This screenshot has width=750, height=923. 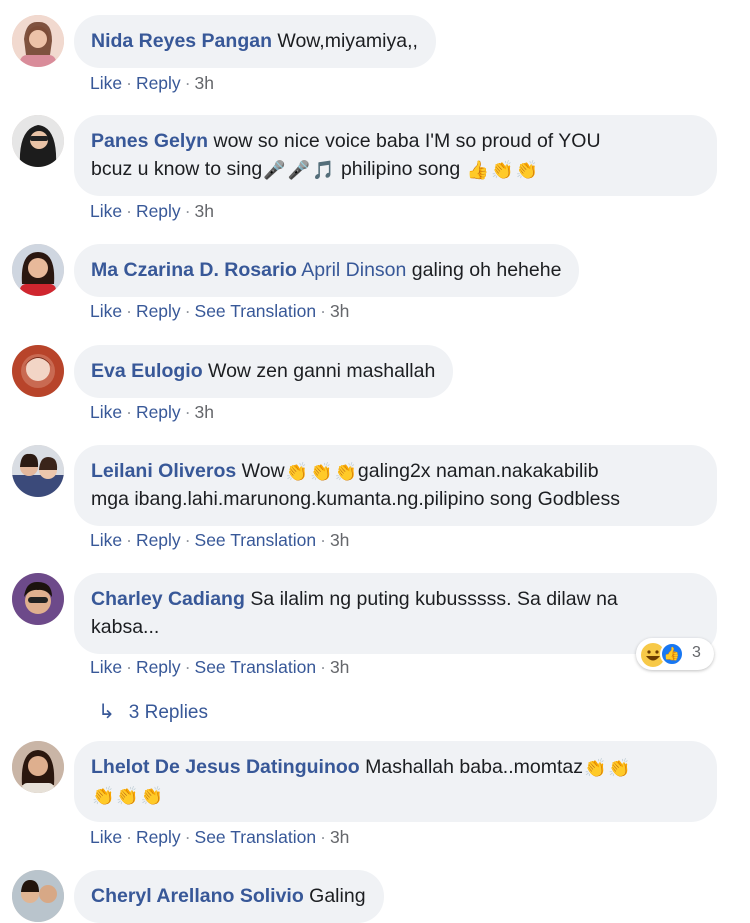 I want to click on comment-text: galing2x naman.nakakabilib, so click(x=478, y=471).